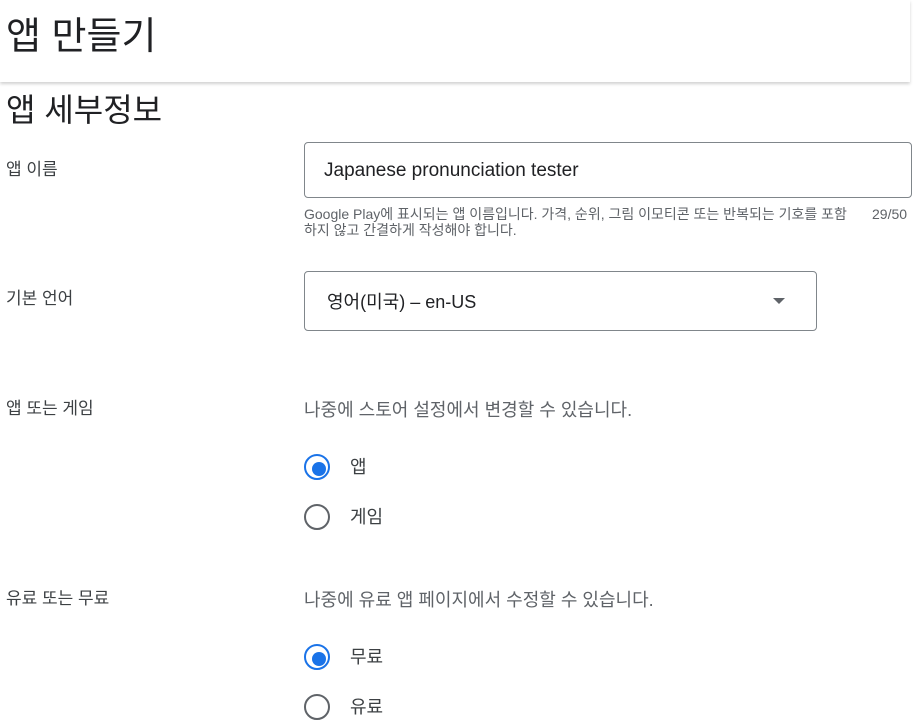 Image resolution: width=919 pixels, height=724 pixels. I want to click on app-name-label: 앱 이름, so click(32, 169).